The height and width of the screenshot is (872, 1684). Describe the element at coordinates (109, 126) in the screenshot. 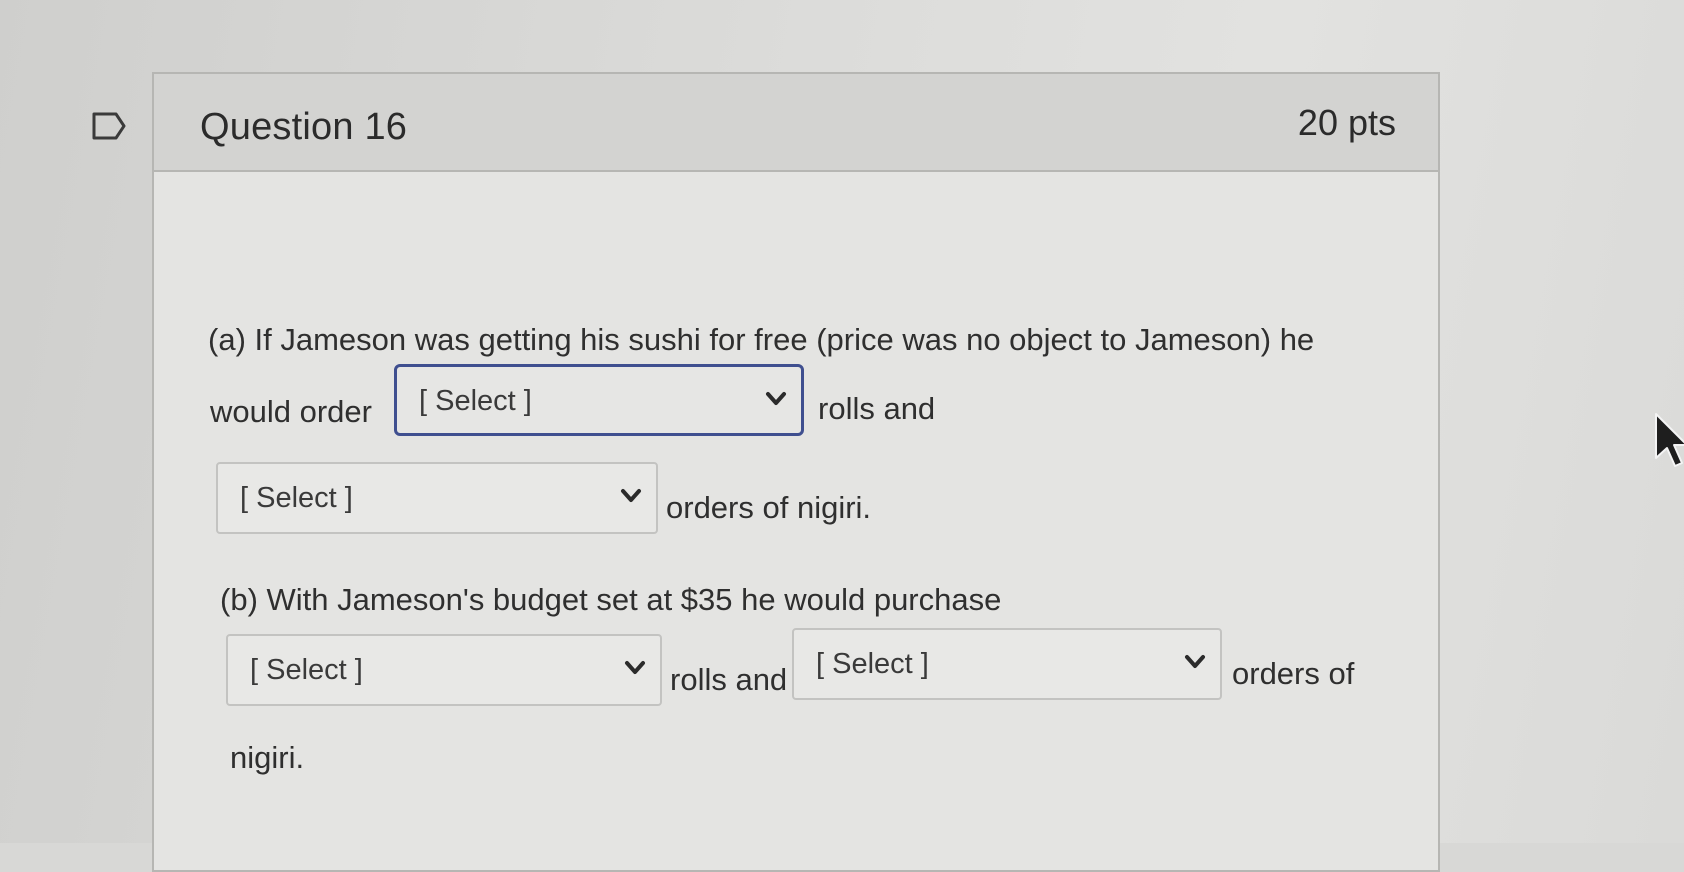

I see `flag-question-icon` at that location.